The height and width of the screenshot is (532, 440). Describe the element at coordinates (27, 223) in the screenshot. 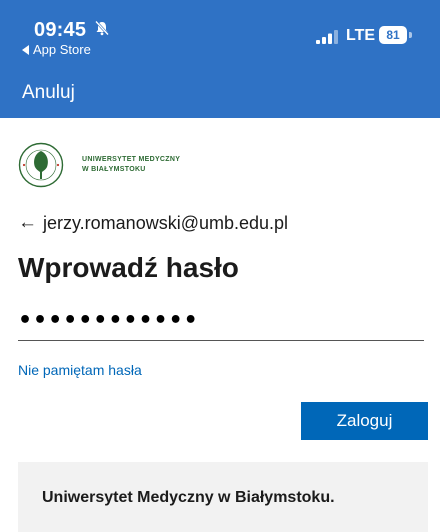

I see `arrow-left-icon: ←` at that location.